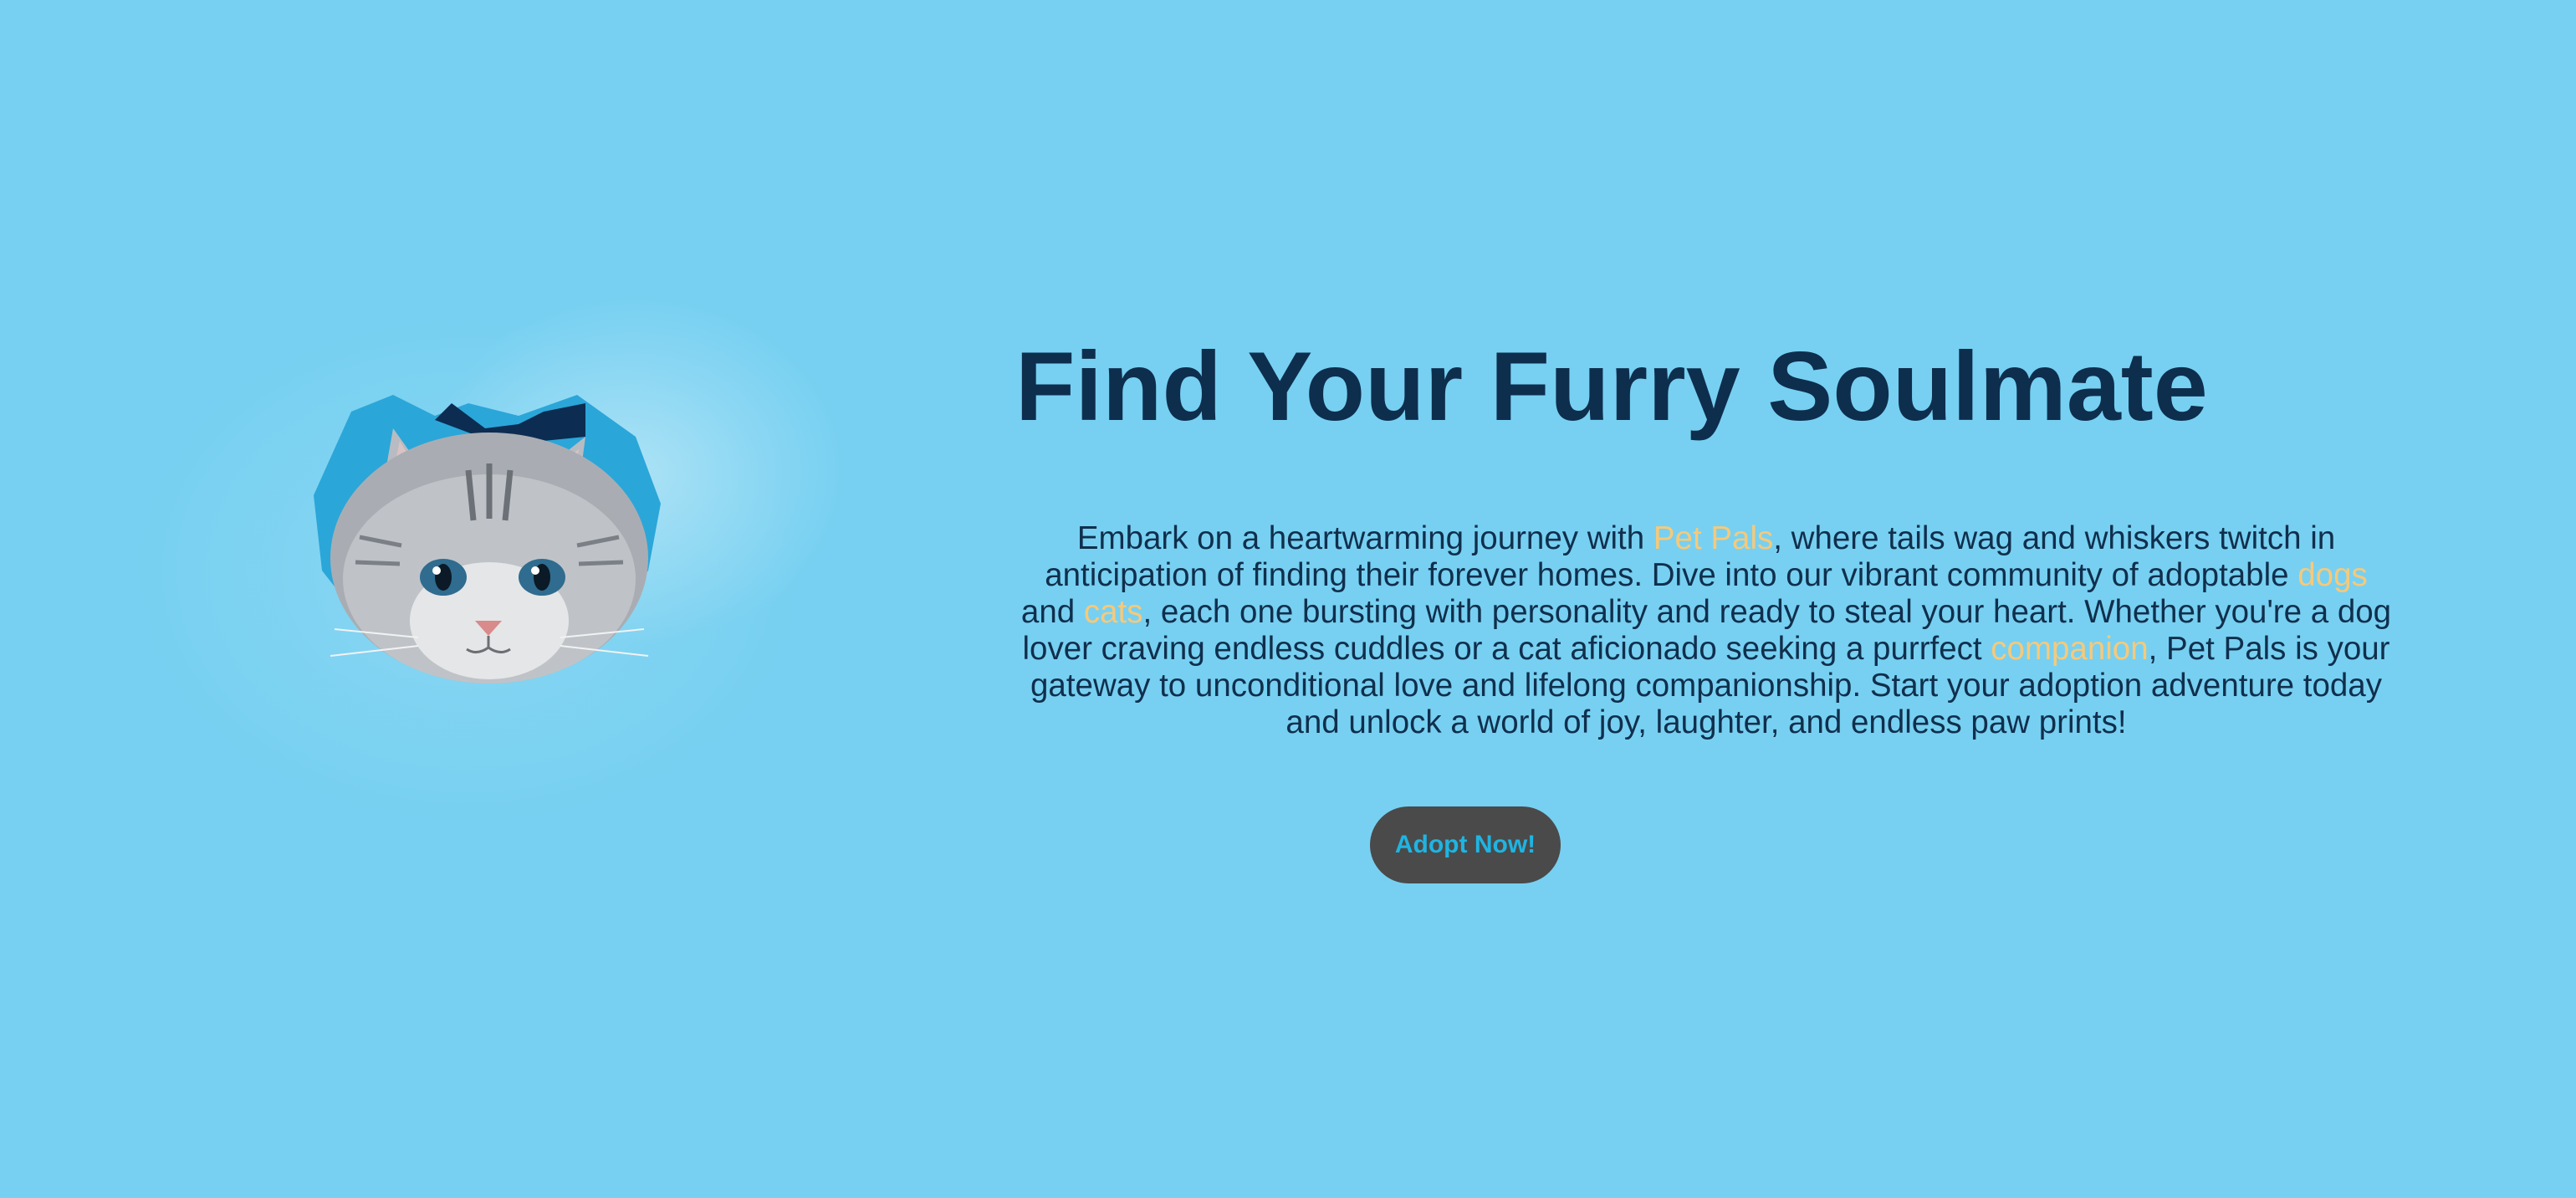 This screenshot has height=1198, width=2576. I want to click on description-text: and, so click(1052, 612).